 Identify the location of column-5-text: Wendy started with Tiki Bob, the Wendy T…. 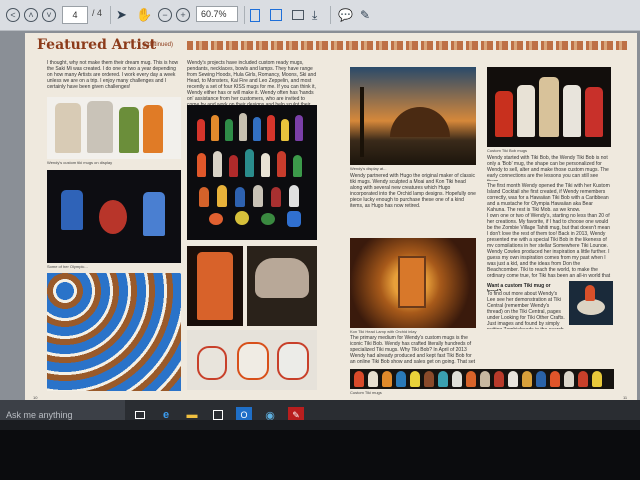
(548, 168).